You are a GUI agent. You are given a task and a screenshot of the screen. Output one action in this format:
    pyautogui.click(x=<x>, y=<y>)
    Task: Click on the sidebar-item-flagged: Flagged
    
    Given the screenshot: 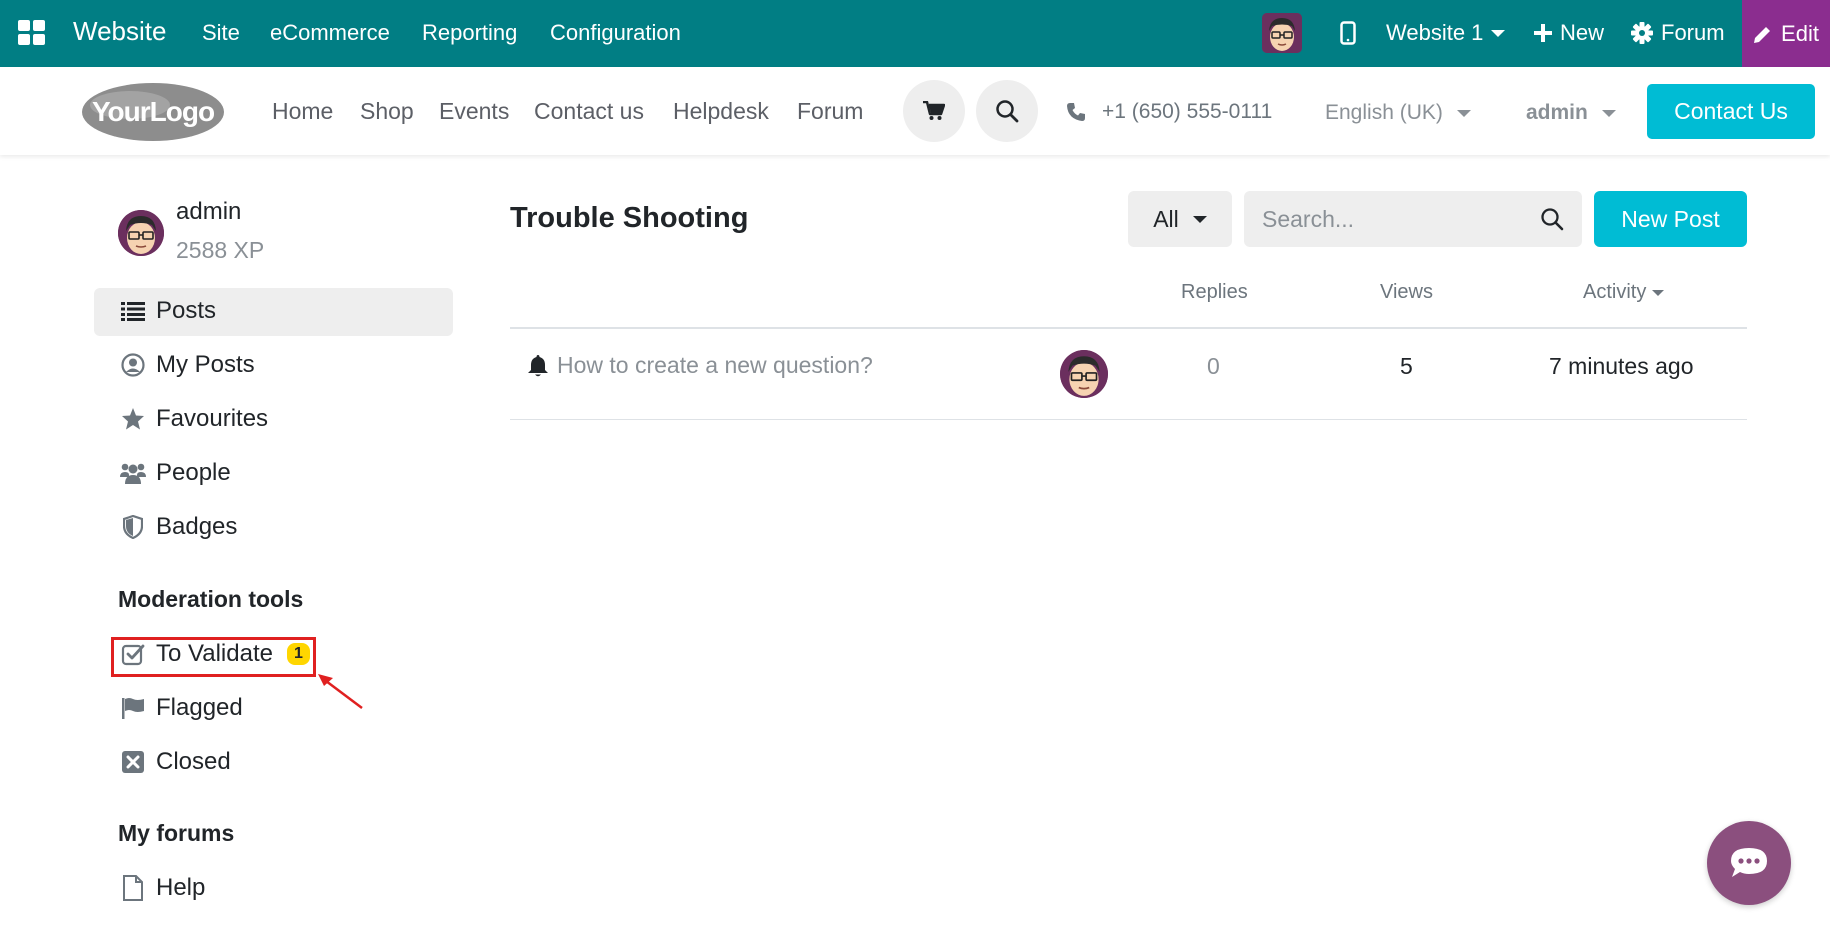 What is the action you would take?
    pyautogui.click(x=181, y=708)
    